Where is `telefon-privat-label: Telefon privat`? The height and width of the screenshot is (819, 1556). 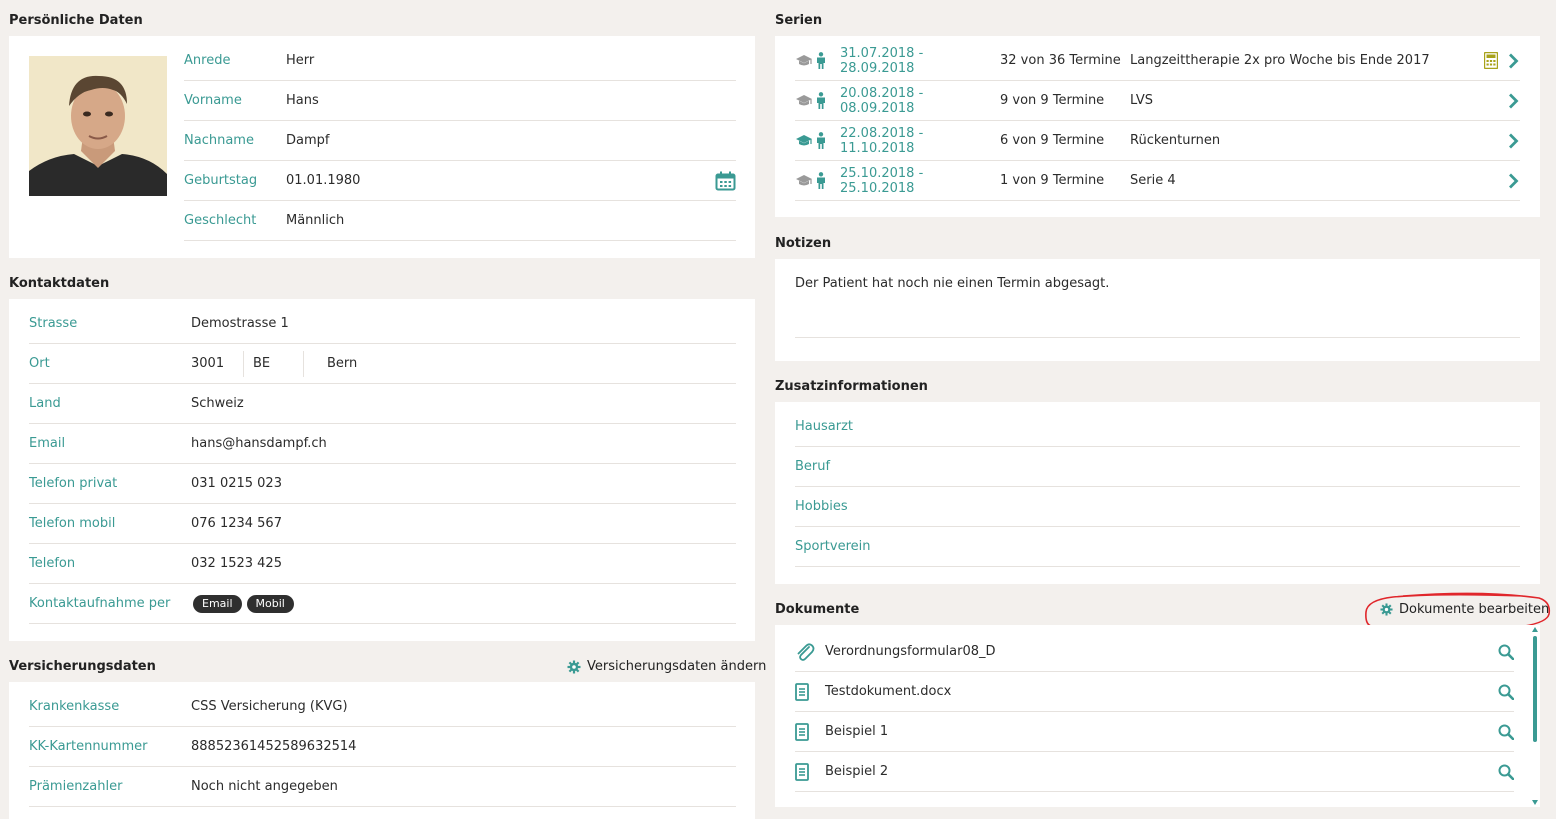
telefon-privat-label: Telefon privat is located at coordinates (73, 483).